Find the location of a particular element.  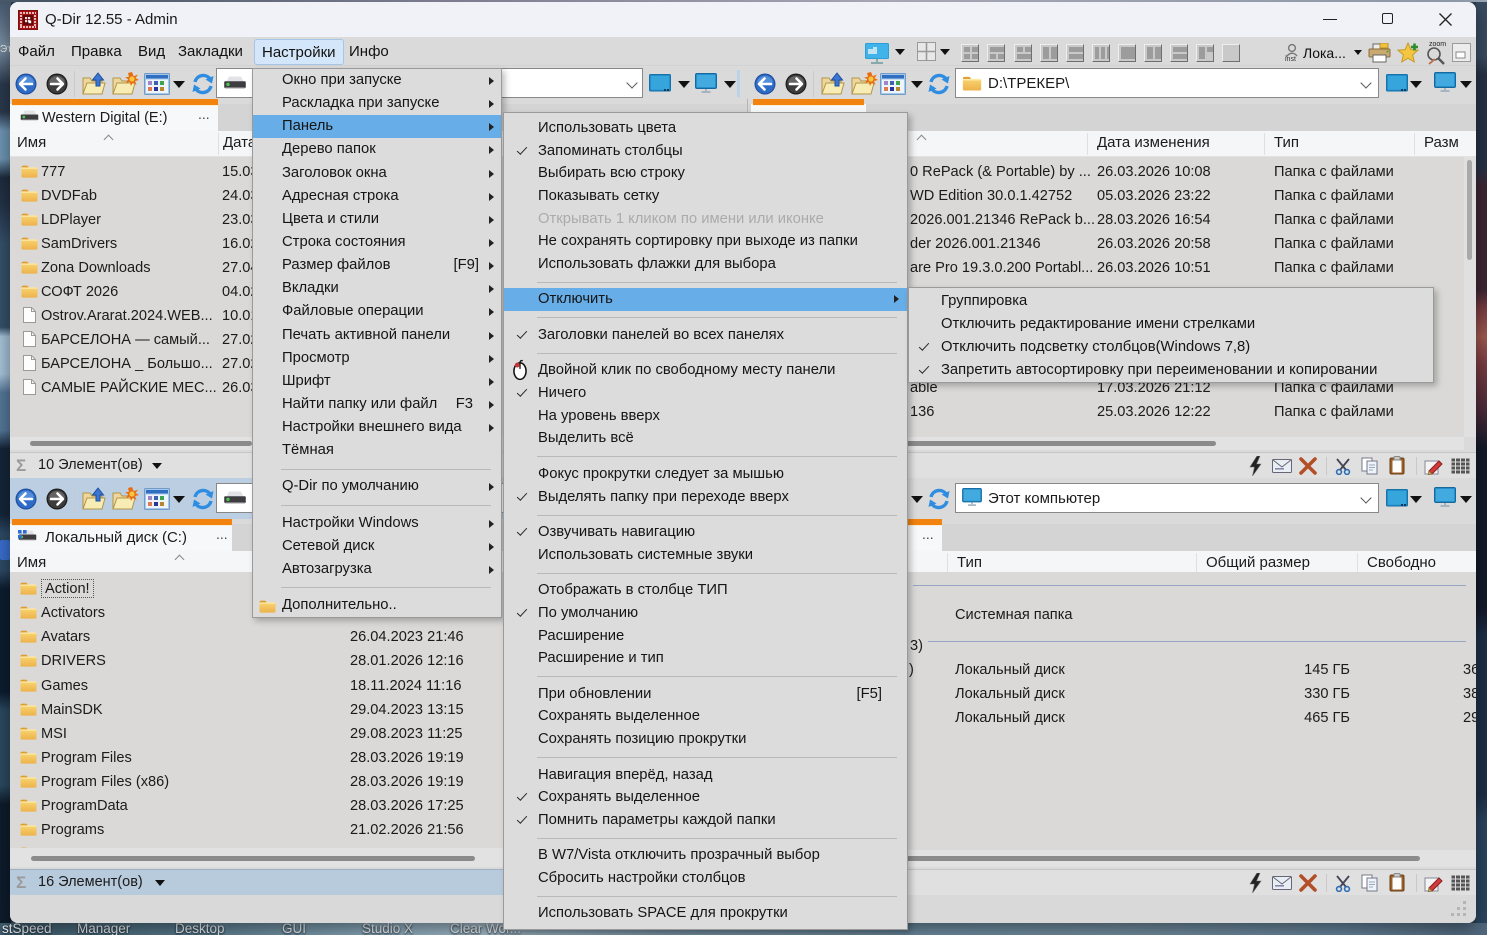

svg-text: zoom is located at coordinates (1437, 44).